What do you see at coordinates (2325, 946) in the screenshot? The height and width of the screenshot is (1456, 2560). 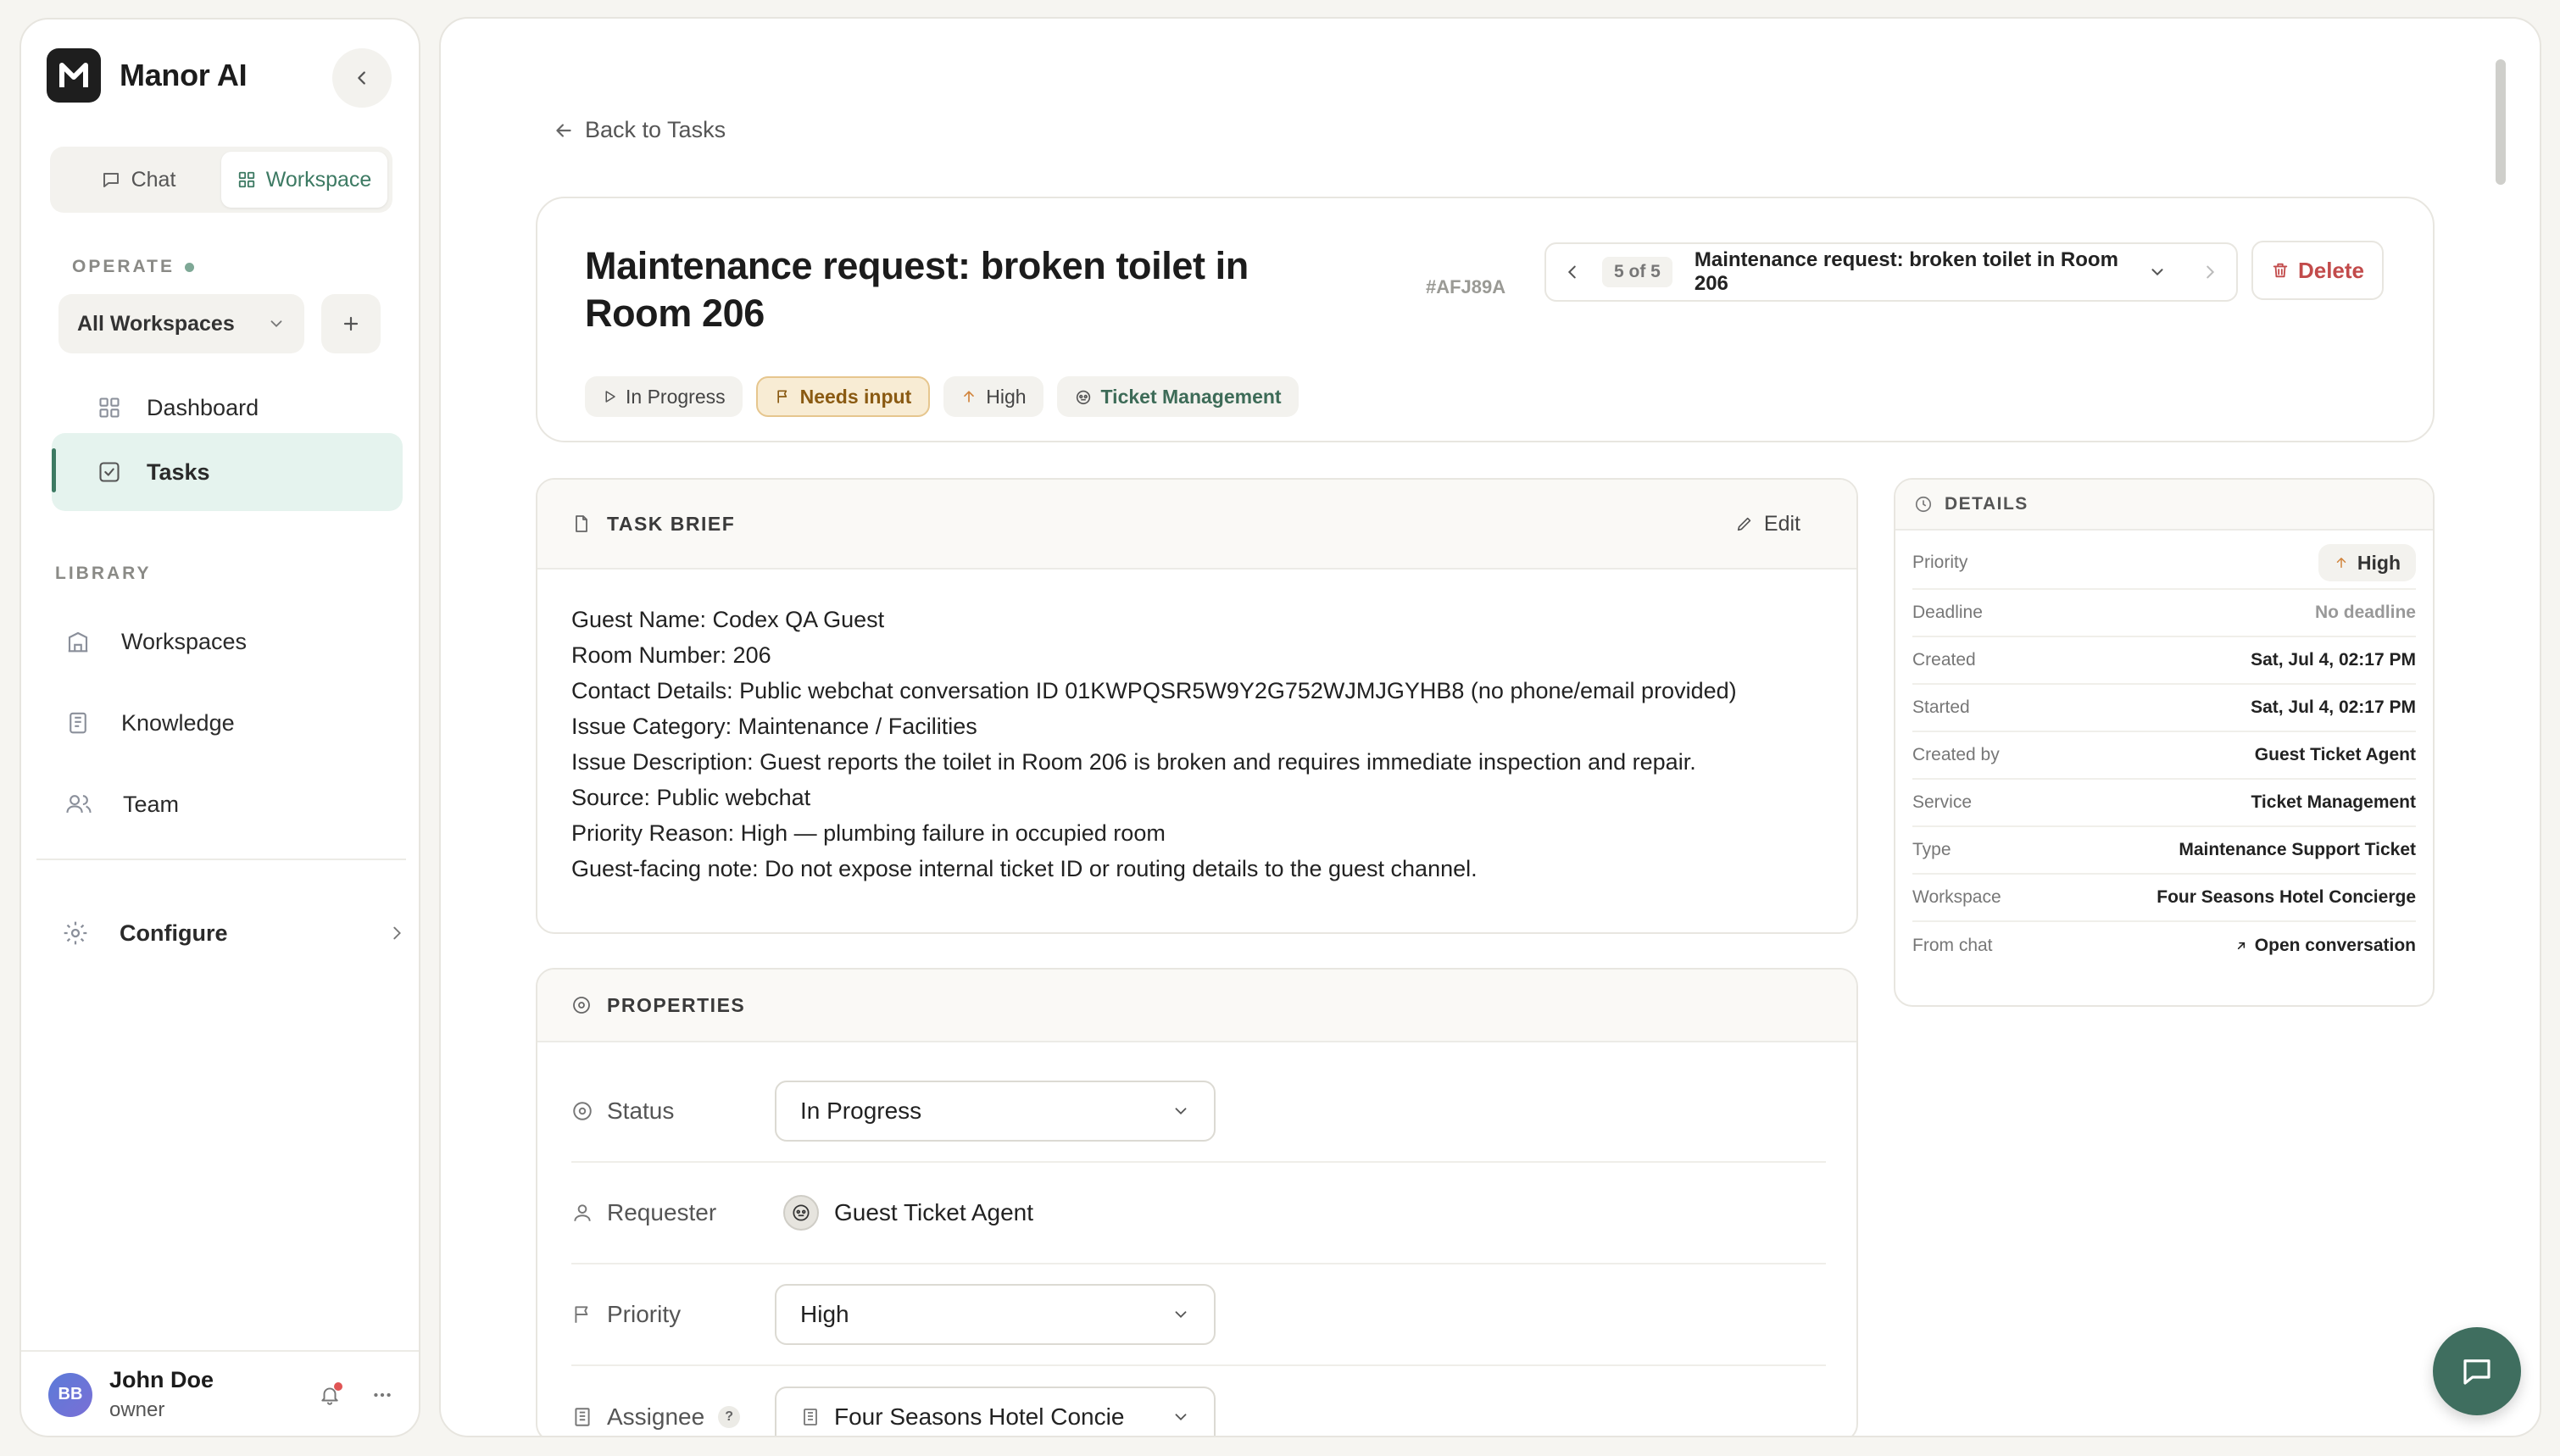 I see `open-conversation-link: Open conversation` at bounding box center [2325, 946].